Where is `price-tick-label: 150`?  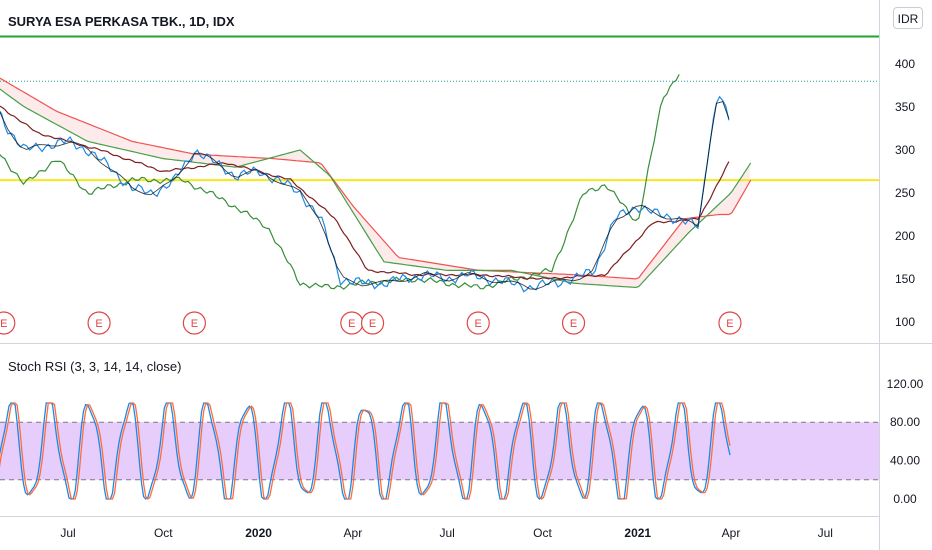 price-tick-label: 150 is located at coordinates (905, 279).